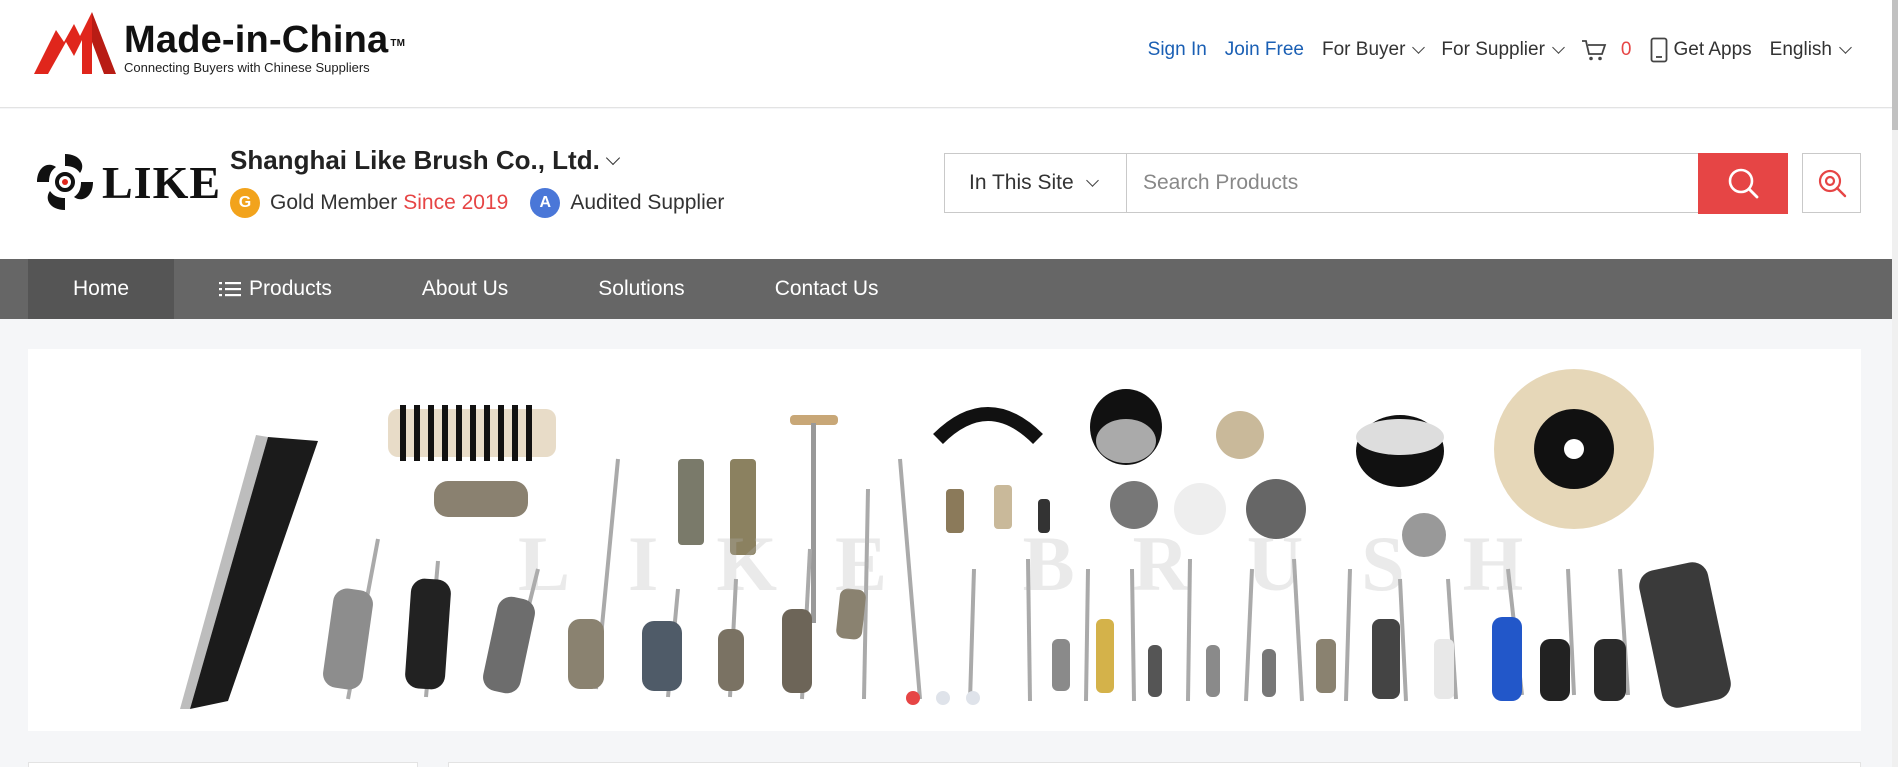  Describe the element at coordinates (1374, 50) in the screenshot. I see `for-buyer-menu: For Buyer` at that location.